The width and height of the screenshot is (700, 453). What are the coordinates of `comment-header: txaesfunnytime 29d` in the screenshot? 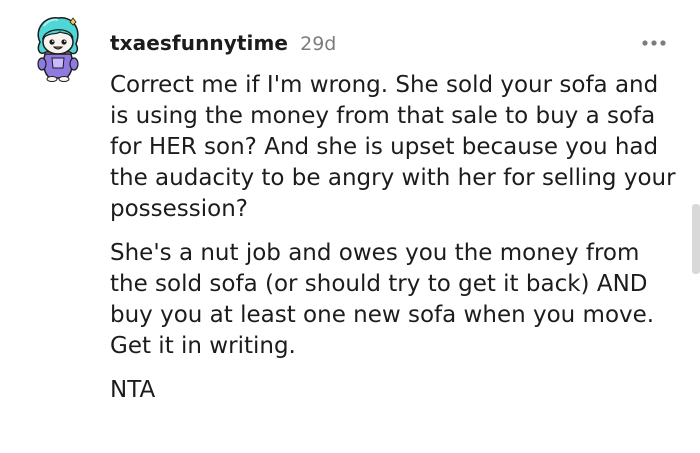 It's located at (223, 46).